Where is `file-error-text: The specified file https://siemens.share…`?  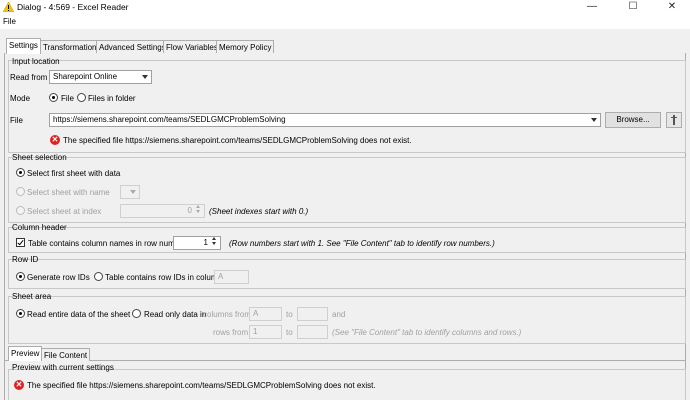 file-error-text: The specified file https://siemens.share… is located at coordinates (237, 140).